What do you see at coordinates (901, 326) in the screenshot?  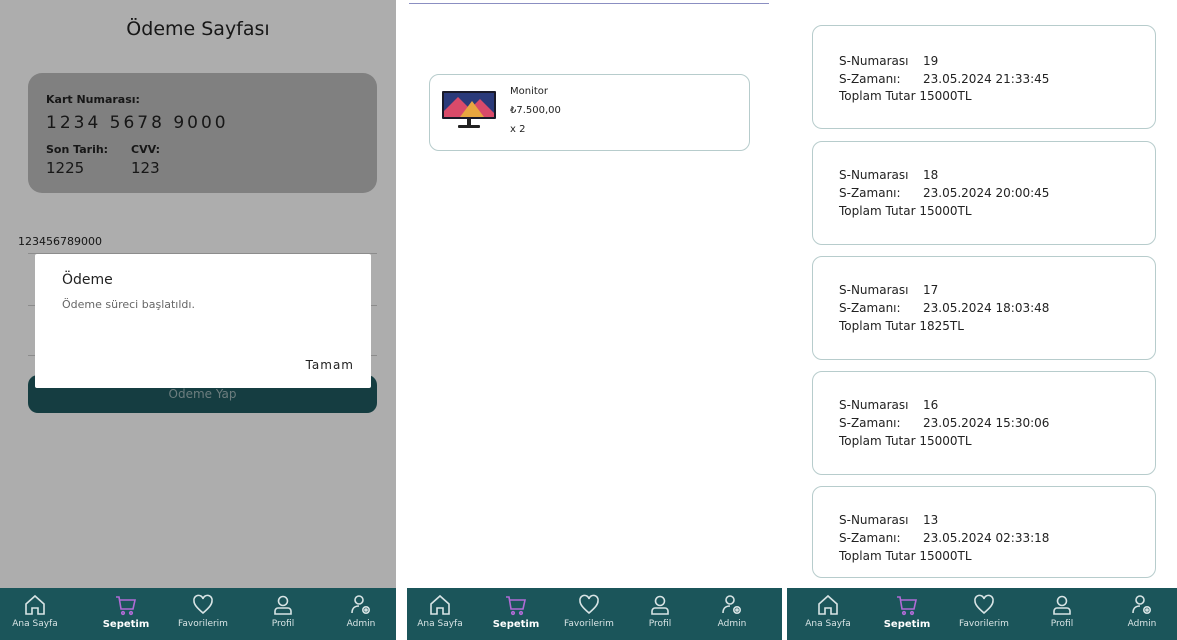 I see `order-total: Toplam Tutar 1825TL` at bounding box center [901, 326].